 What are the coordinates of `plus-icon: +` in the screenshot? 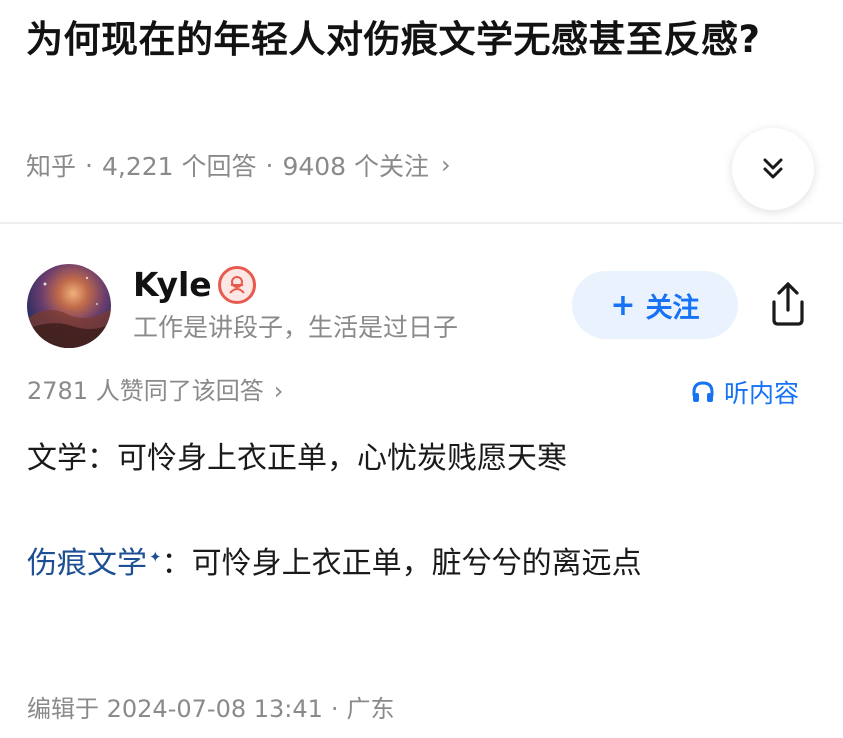 It's located at (623, 305).